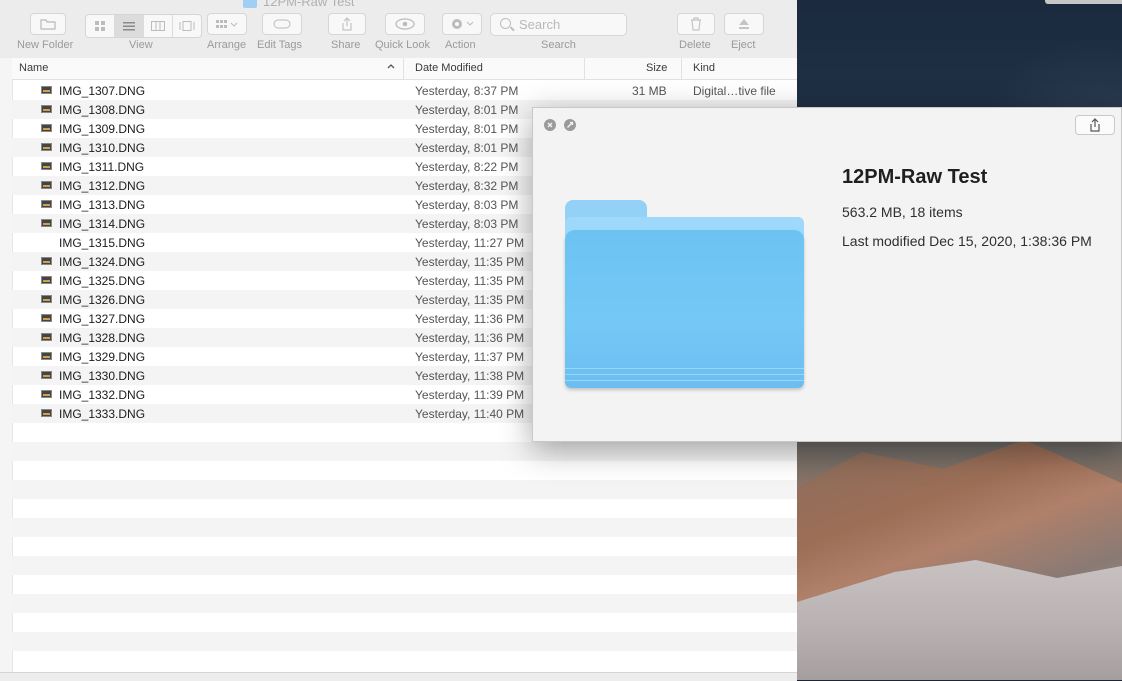 This screenshot has height=681, width=1122. I want to click on eye-icon, so click(405, 24).